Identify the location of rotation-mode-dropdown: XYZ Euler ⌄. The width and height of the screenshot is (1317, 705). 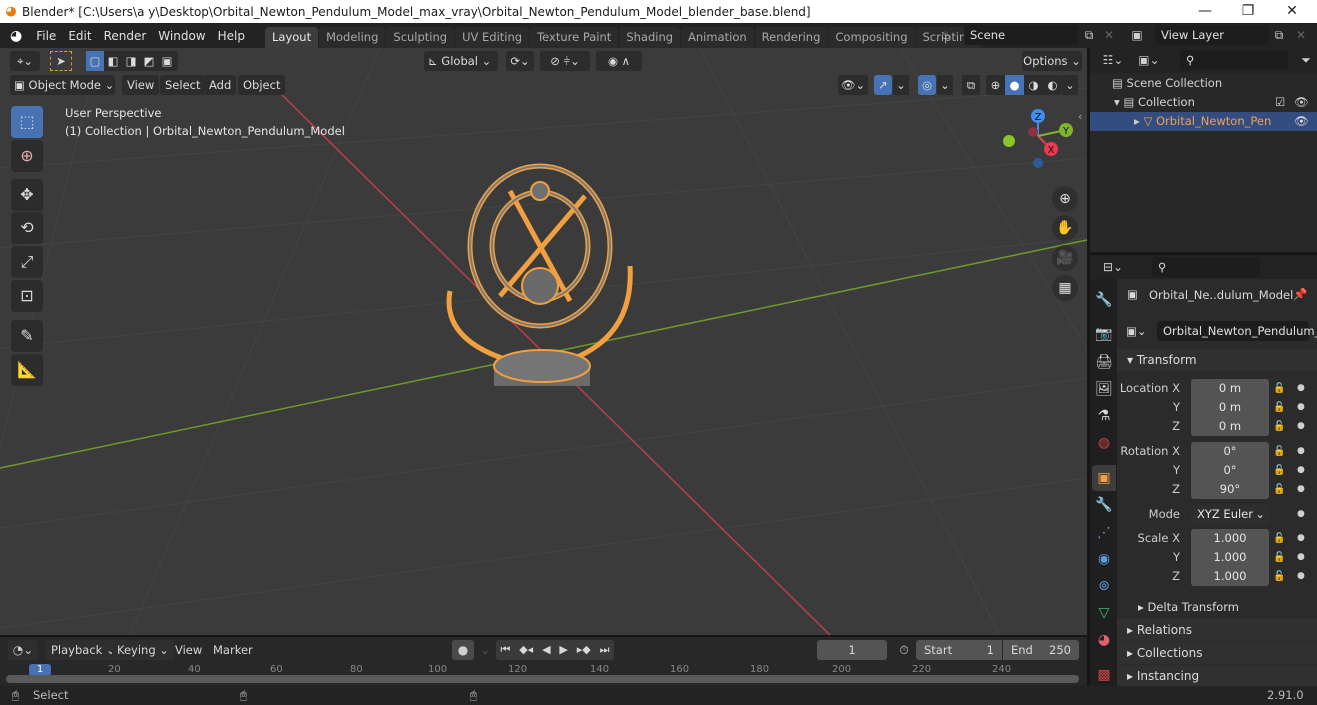
(1230, 514).